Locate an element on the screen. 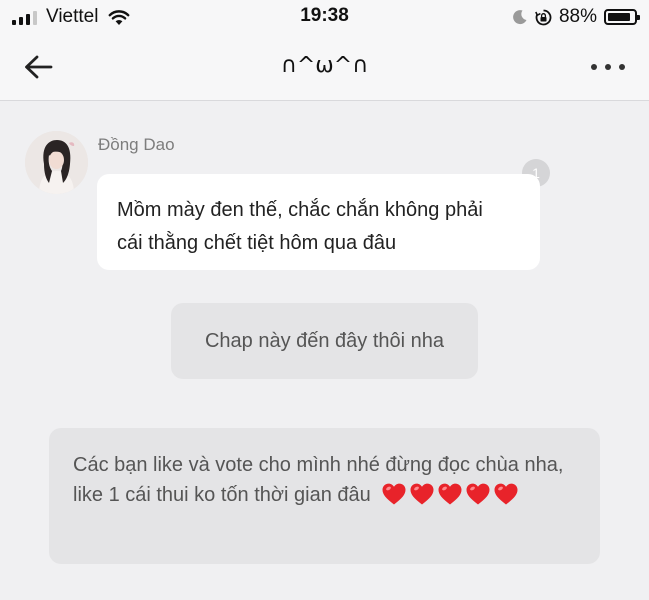  avatar is located at coordinates (56, 162).